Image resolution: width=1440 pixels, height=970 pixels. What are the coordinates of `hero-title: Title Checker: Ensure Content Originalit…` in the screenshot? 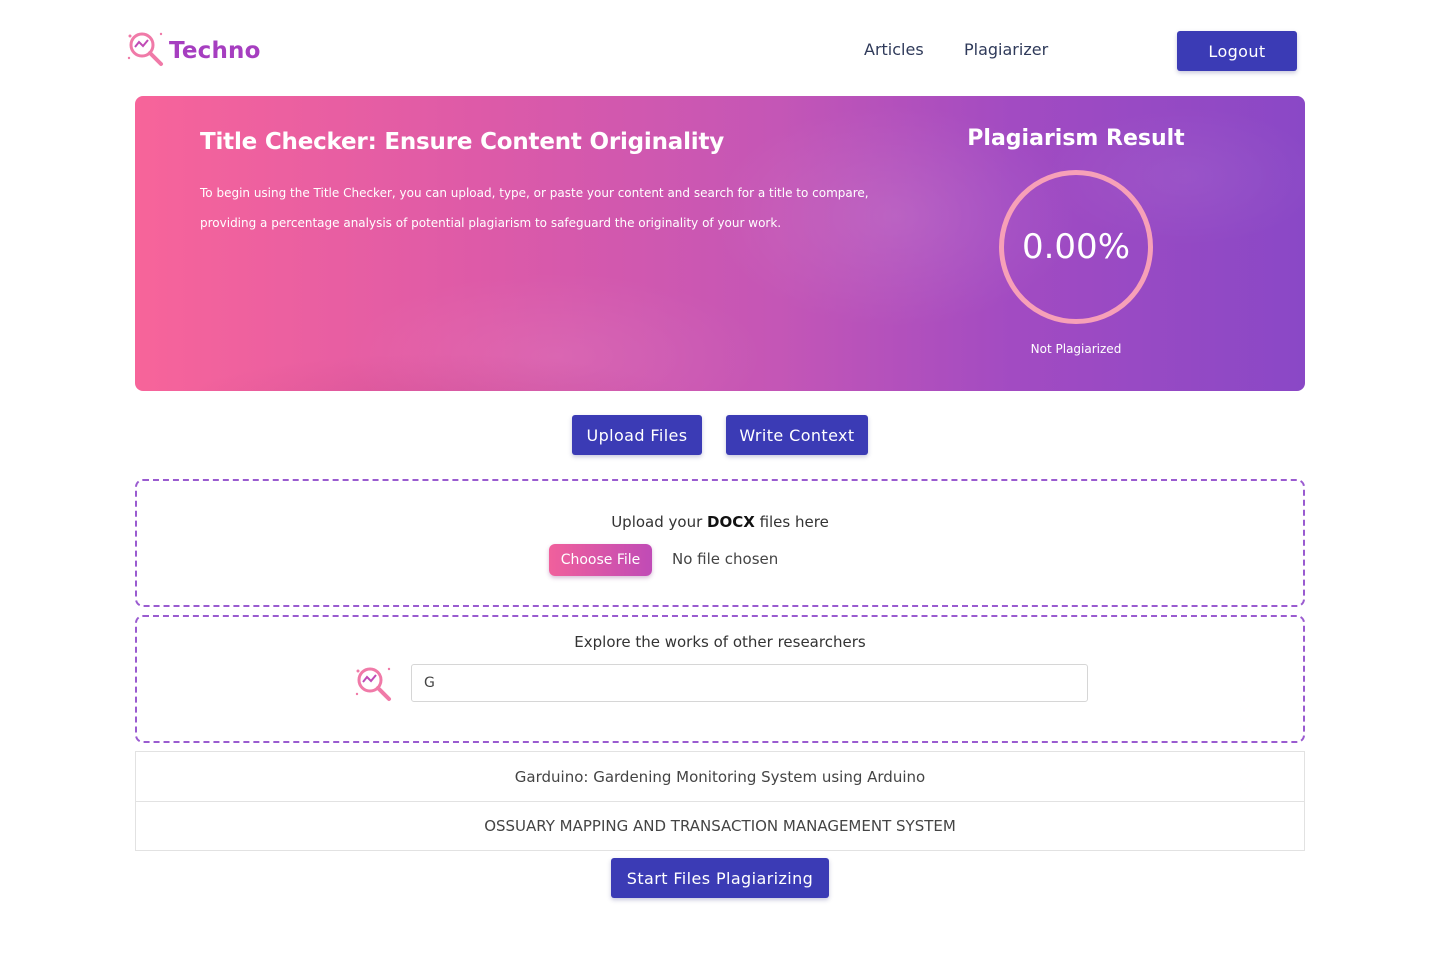 It's located at (462, 142).